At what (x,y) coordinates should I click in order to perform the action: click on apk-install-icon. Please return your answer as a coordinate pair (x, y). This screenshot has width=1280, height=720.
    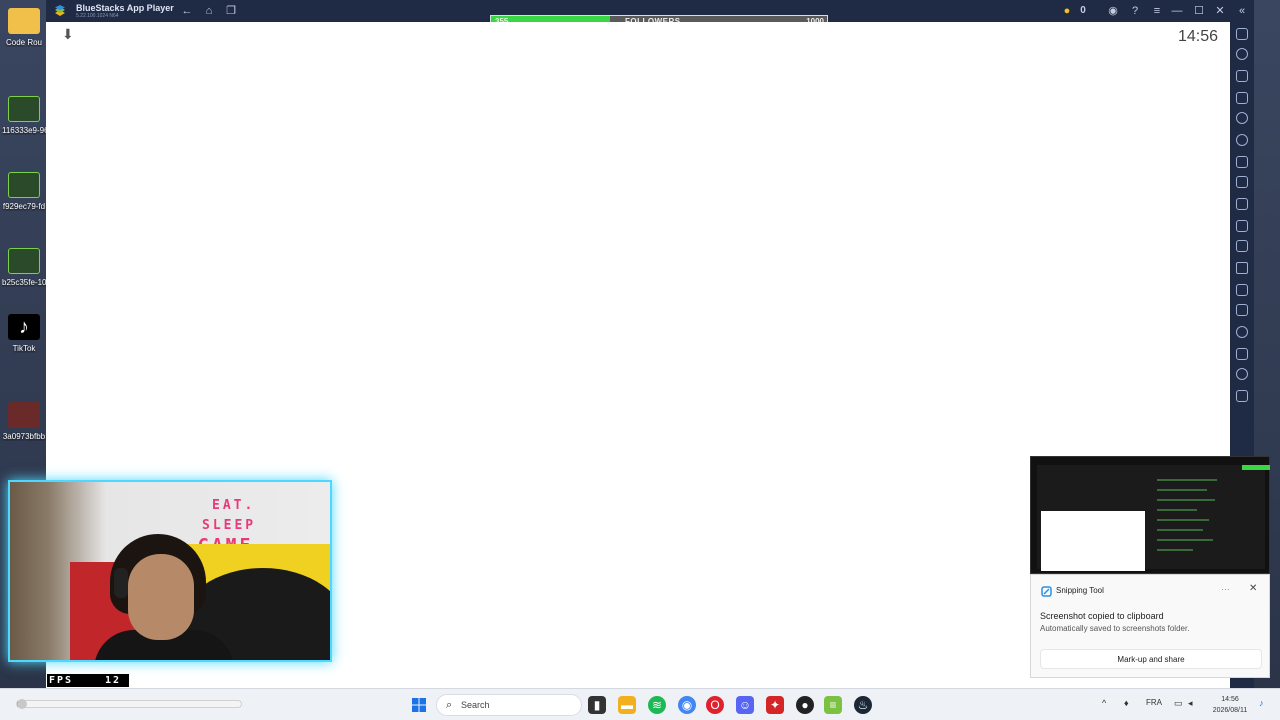
    Looking at the image, I should click on (1242, 76).